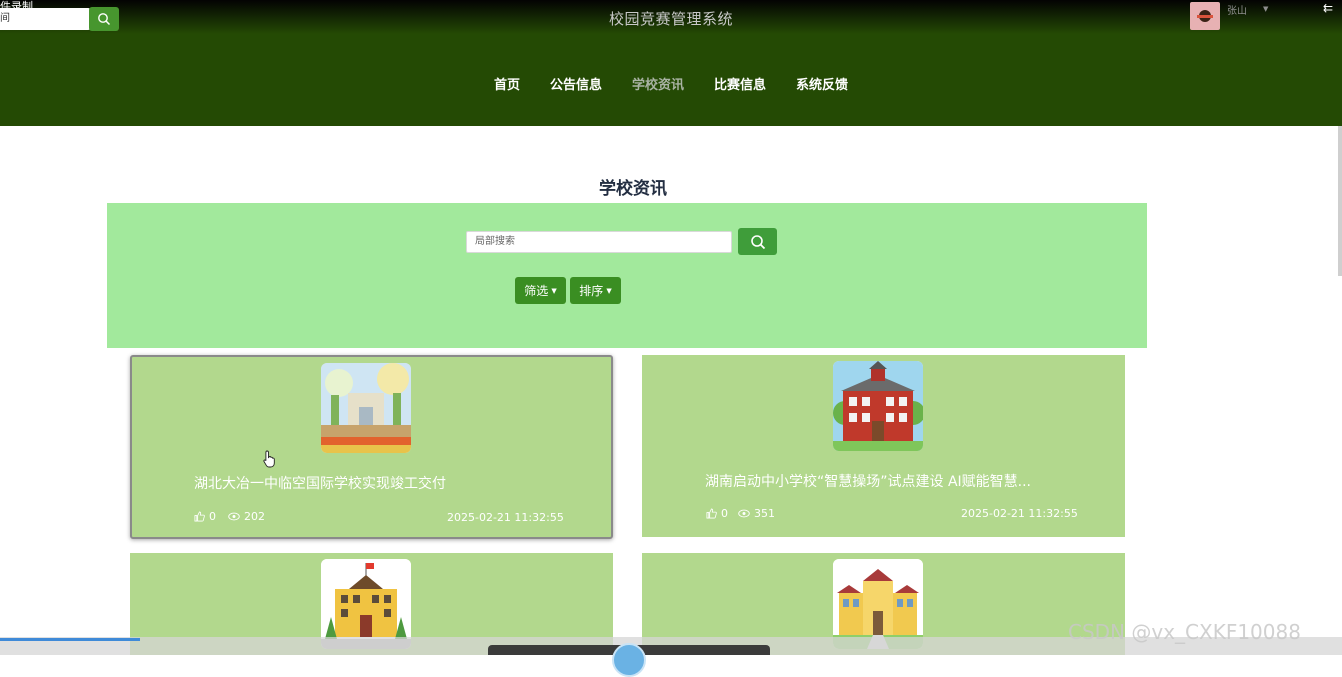 The image size is (1342, 677). I want to click on avatar-band, so click(1205, 16).